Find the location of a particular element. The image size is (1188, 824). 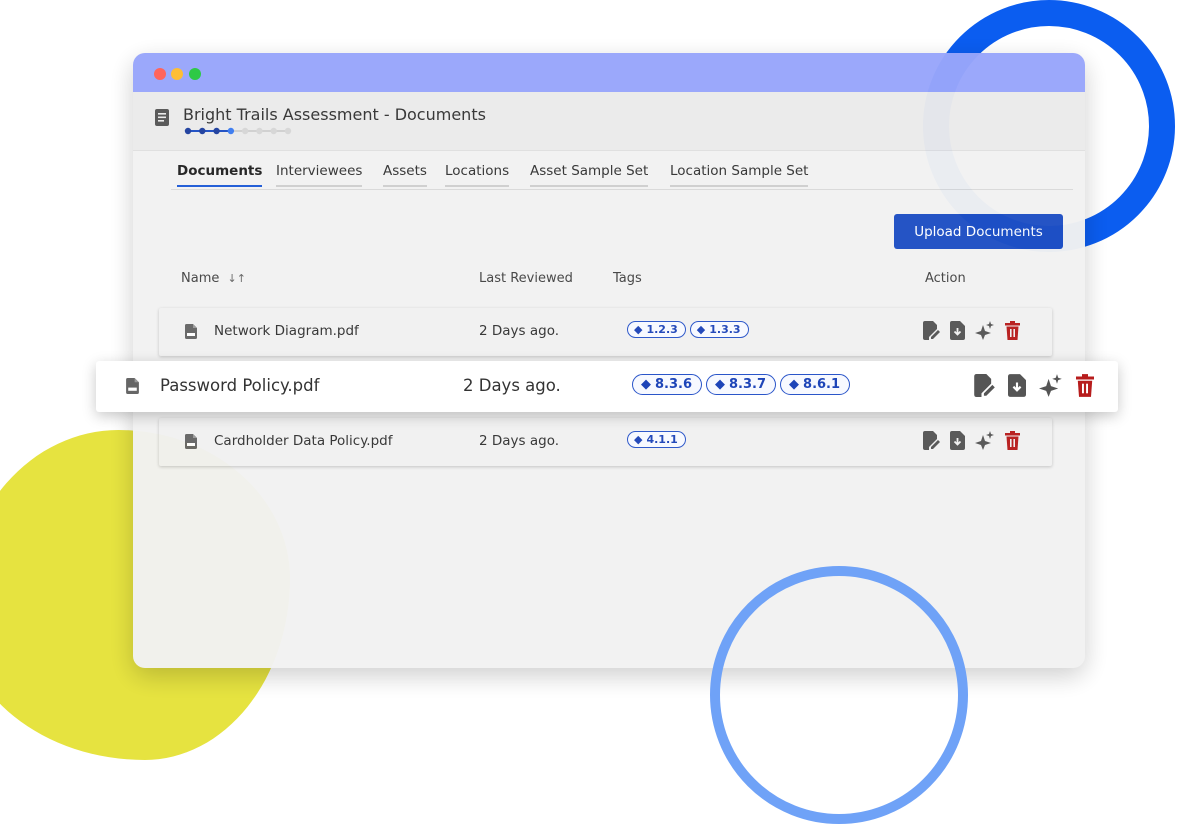

window-close-dot is located at coordinates (160, 74).